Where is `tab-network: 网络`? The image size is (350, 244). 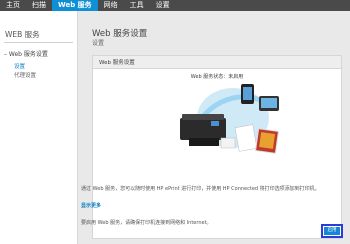
tab-network: 网络 is located at coordinates (111, 5).